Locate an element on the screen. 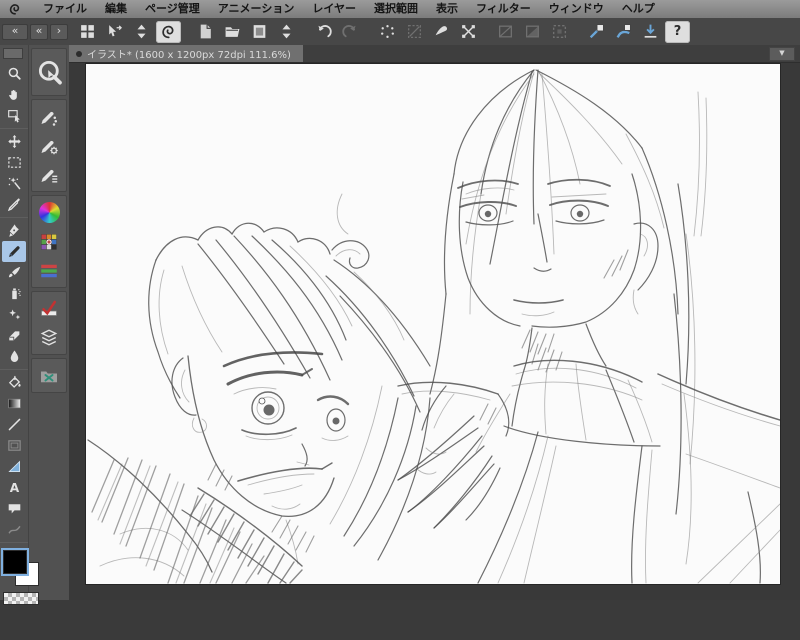 This screenshot has width=800, height=640. tab-close-dot-icon is located at coordinates (79, 53).